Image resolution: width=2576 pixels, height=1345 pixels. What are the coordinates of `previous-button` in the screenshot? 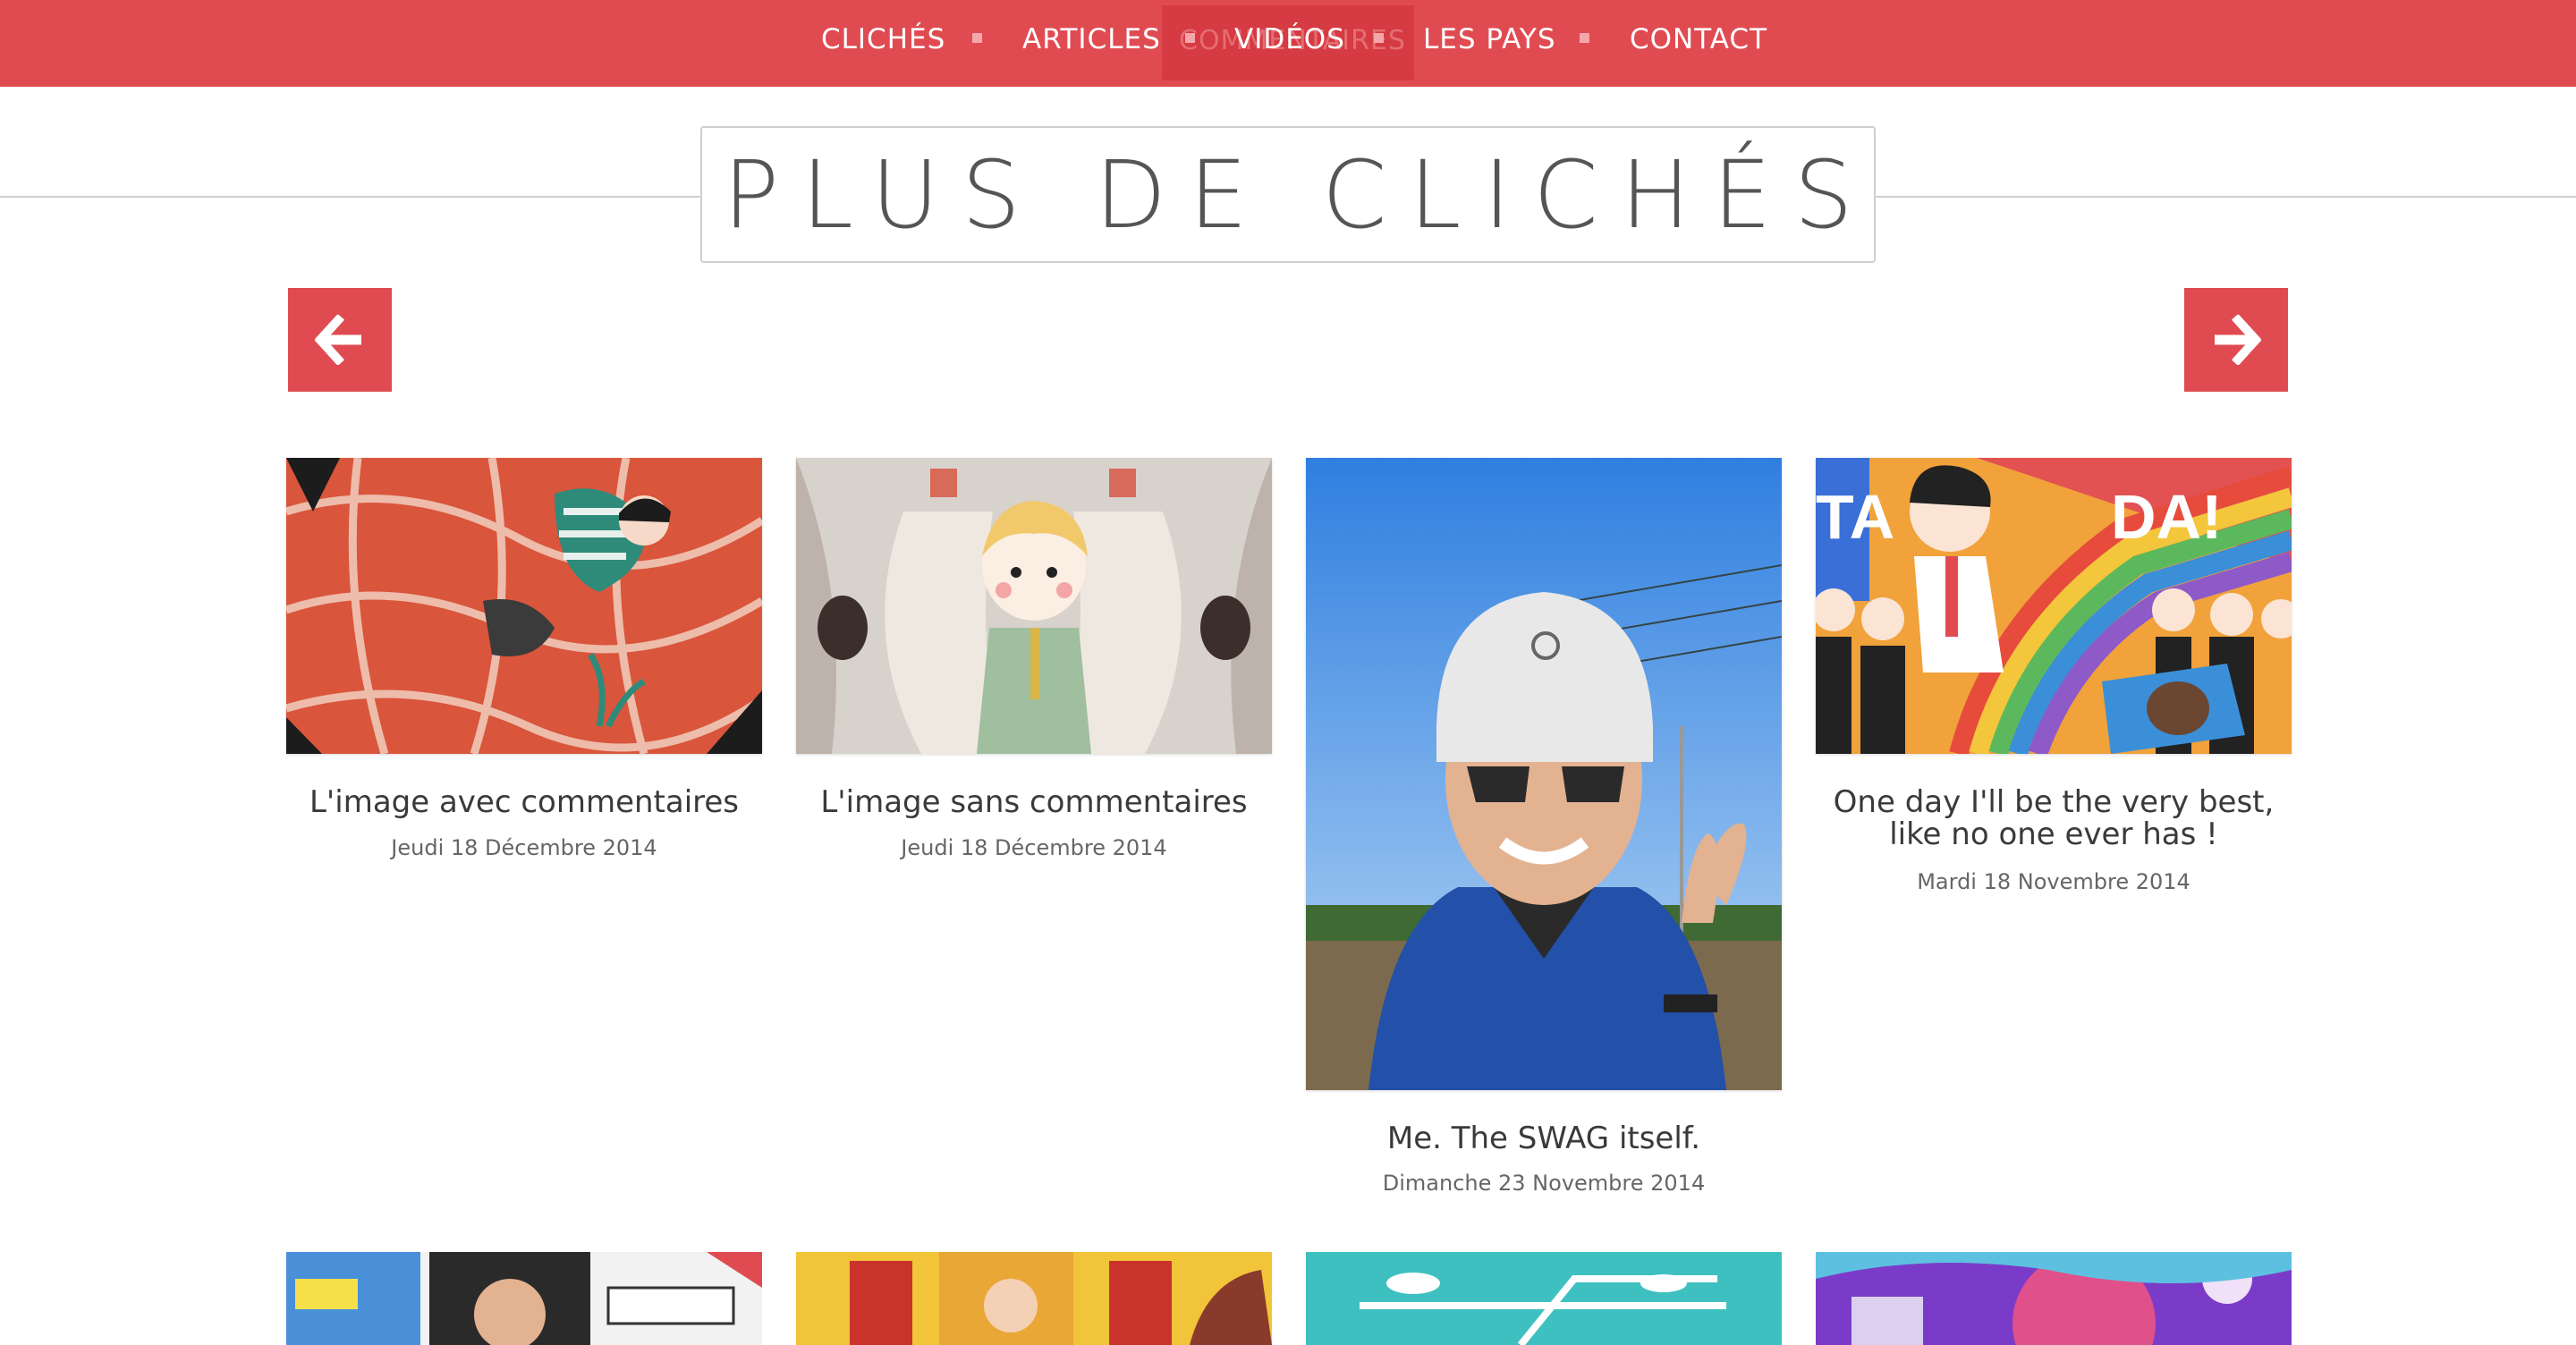 It's located at (340, 340).